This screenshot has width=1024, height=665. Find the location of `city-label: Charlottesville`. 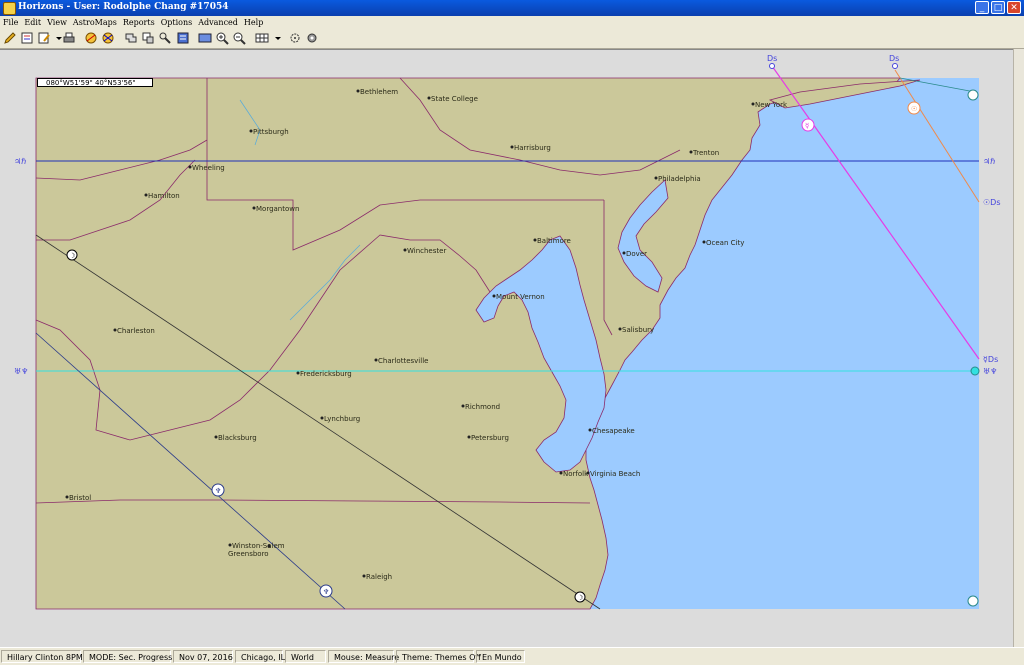

city-label: Charlottesville is located at coordinates (403, 361).